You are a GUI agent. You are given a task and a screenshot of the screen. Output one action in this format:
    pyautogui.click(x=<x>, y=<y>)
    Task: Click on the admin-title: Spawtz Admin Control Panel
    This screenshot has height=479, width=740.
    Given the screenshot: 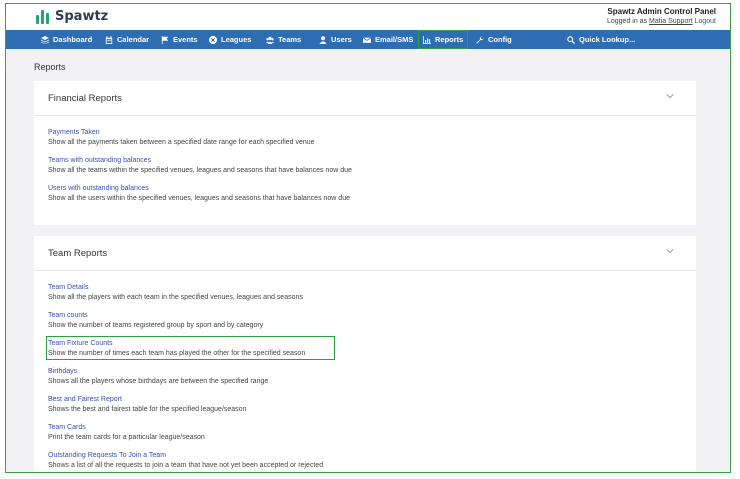 What is the action you would take?
    pyautogui.click(x=661, y=11)
    